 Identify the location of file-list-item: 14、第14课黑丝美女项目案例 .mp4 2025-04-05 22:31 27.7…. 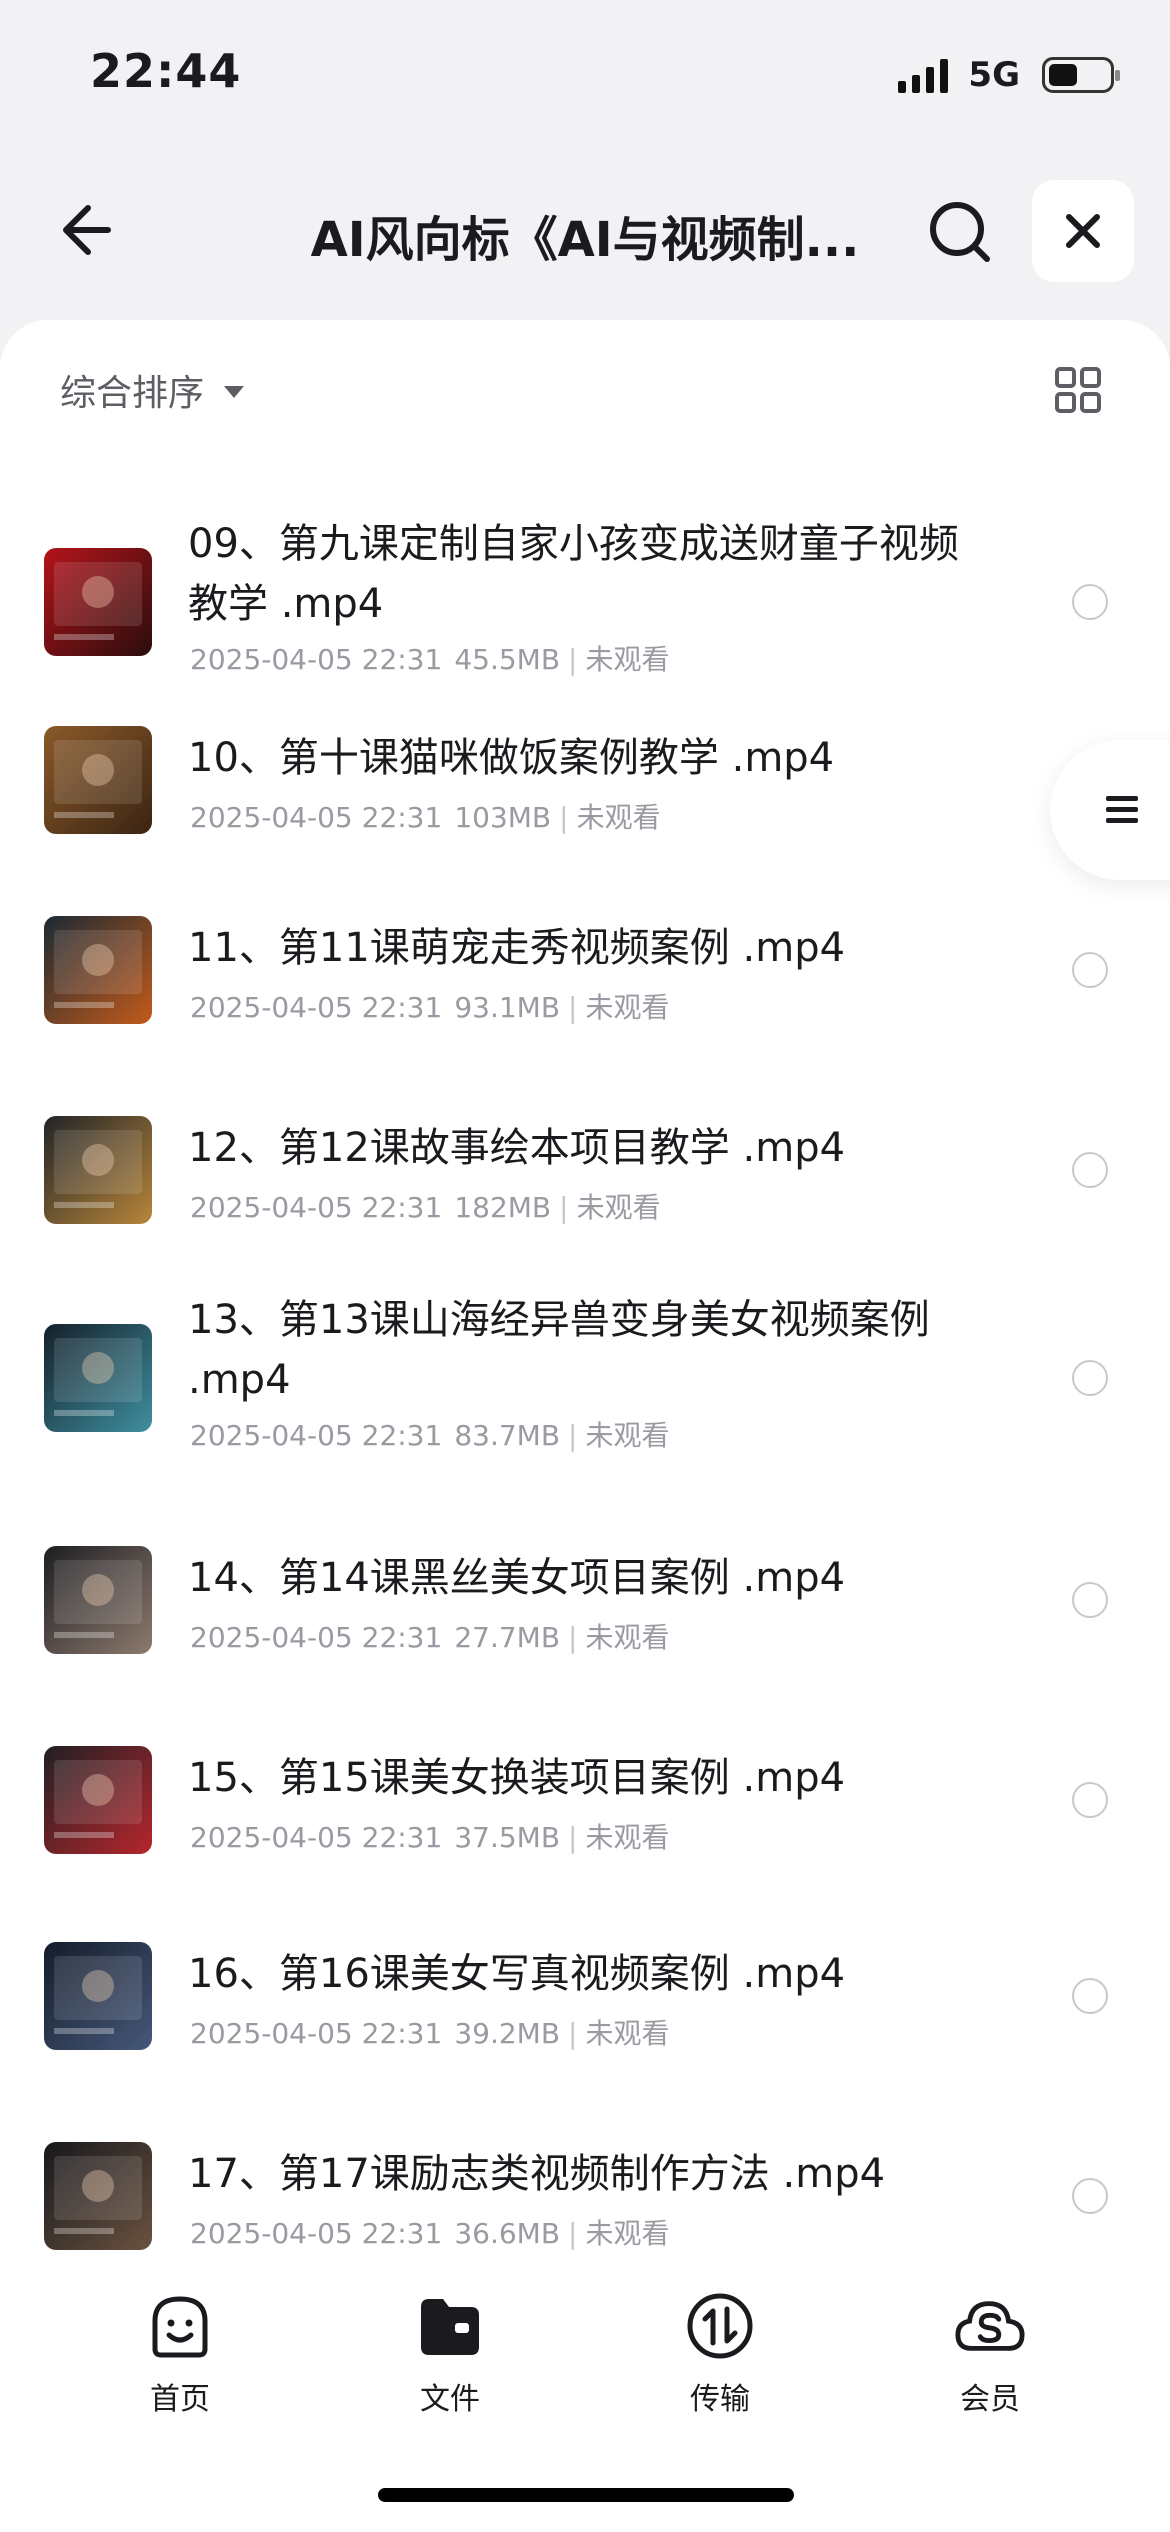
(585, 1586).